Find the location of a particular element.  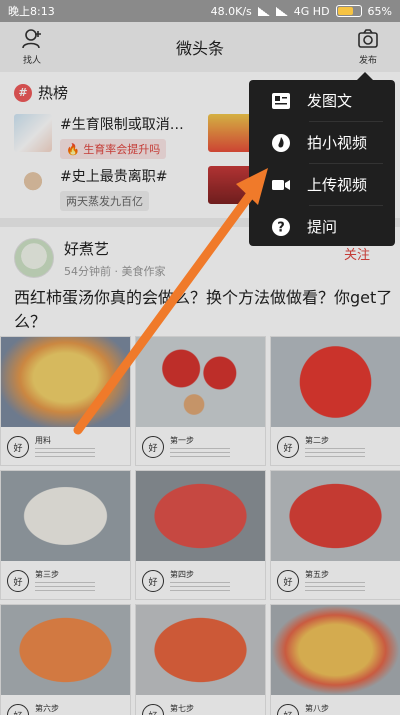

menu-item-upload-video: 上传视频 is located at coordinates (322, 184).